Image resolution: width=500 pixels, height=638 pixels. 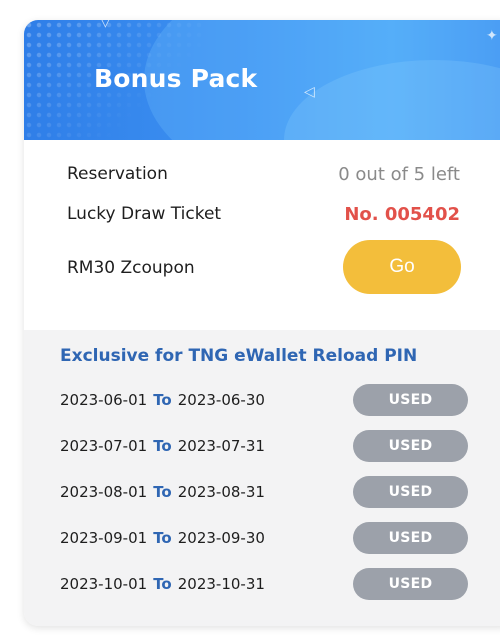 I want to click on period-start-date: 2023-08-01, so click(x=104, y=492).